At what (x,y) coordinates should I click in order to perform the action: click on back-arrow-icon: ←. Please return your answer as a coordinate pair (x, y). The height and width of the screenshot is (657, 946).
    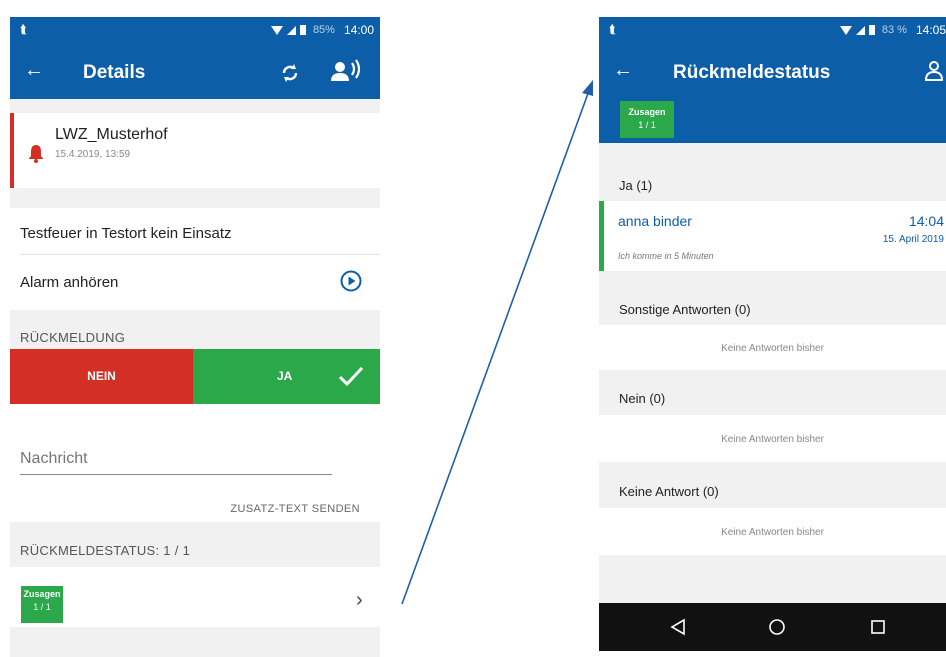
    Looking at the image, I should click on (623, 70).